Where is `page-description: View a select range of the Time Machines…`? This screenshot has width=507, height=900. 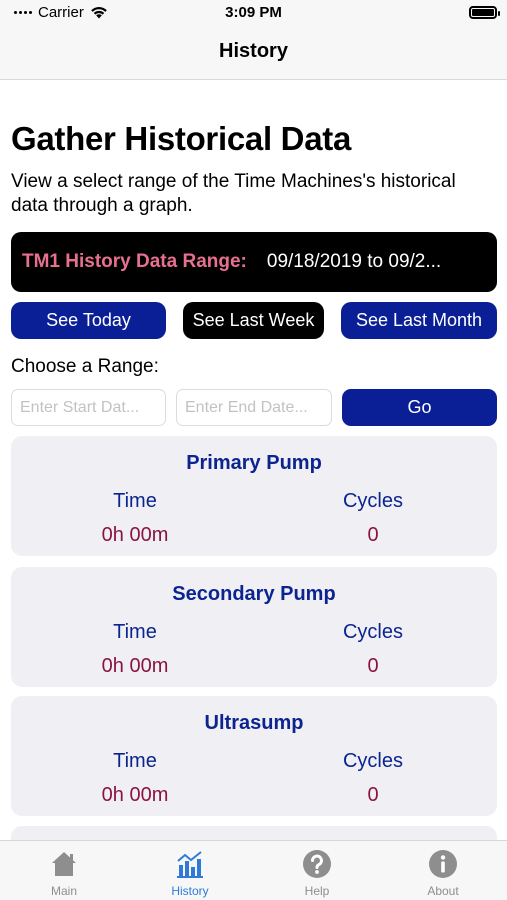
page-description: View a select range of the Time Machines… is located at coordinates (233, 193).